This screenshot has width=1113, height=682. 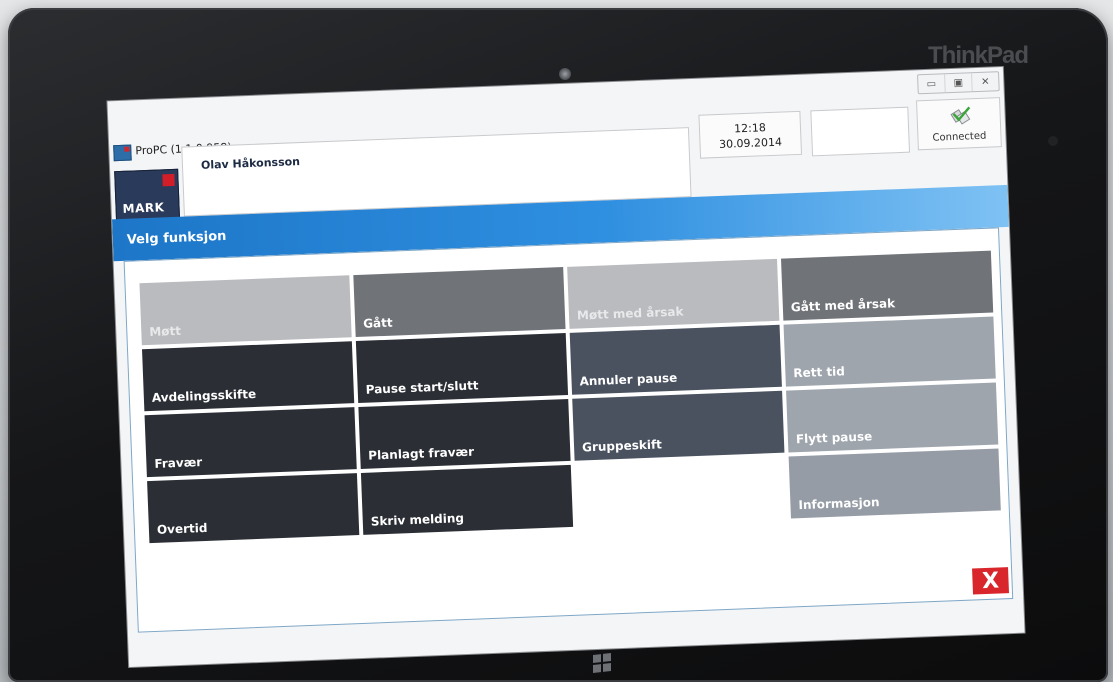 I want to click on windows-logo-icon, so click(x=602, y=663).